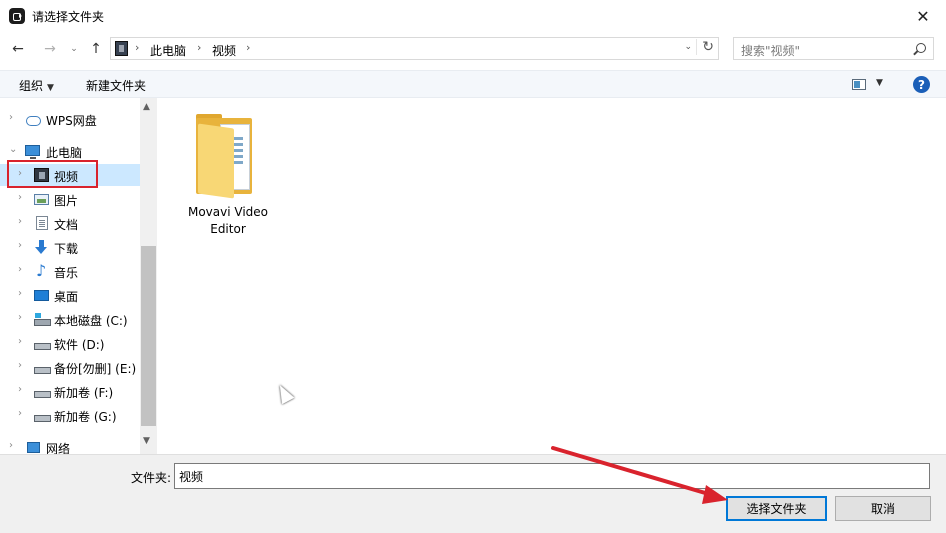 Image resolution: width=946 pixels, height=533 pixels. What do you see at coordinates (151, 478) in the screenshot?
I see `folder-field-label: 文件夹:` at bounding box center [151, 478].